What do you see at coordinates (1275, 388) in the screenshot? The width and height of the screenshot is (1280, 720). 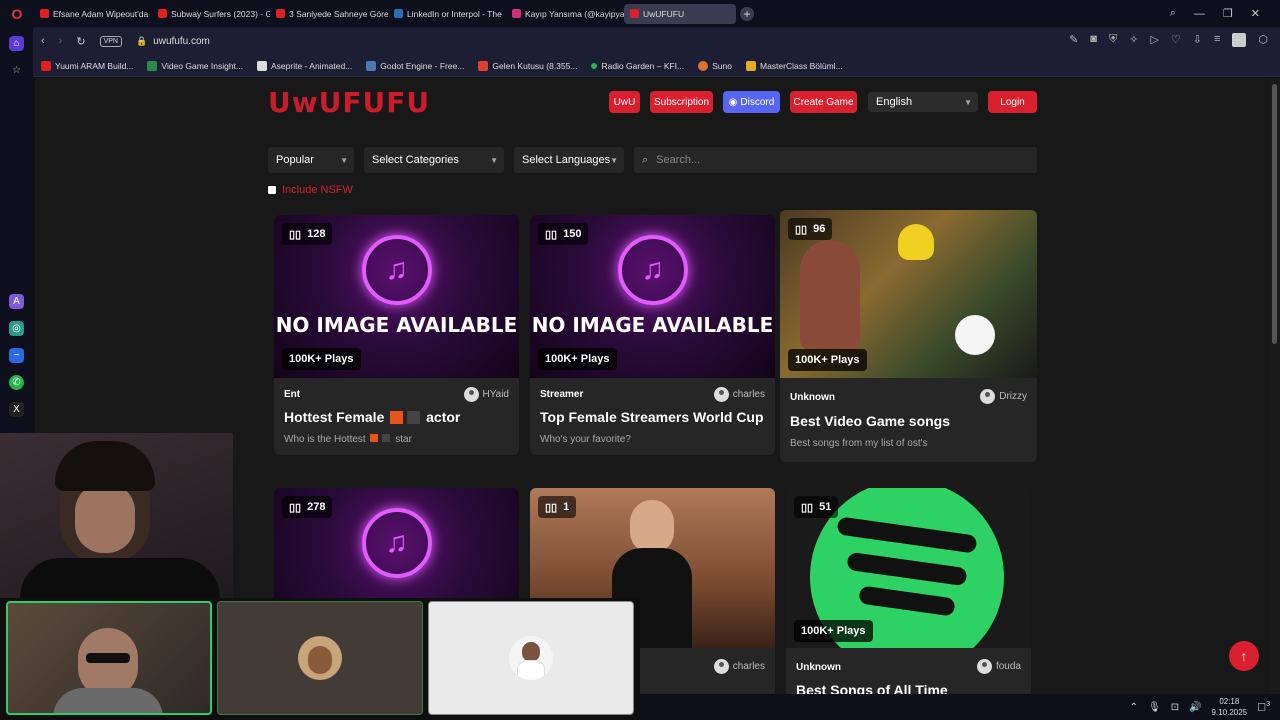 I see `page-scrollbar` at bounding box center [1275, 388].